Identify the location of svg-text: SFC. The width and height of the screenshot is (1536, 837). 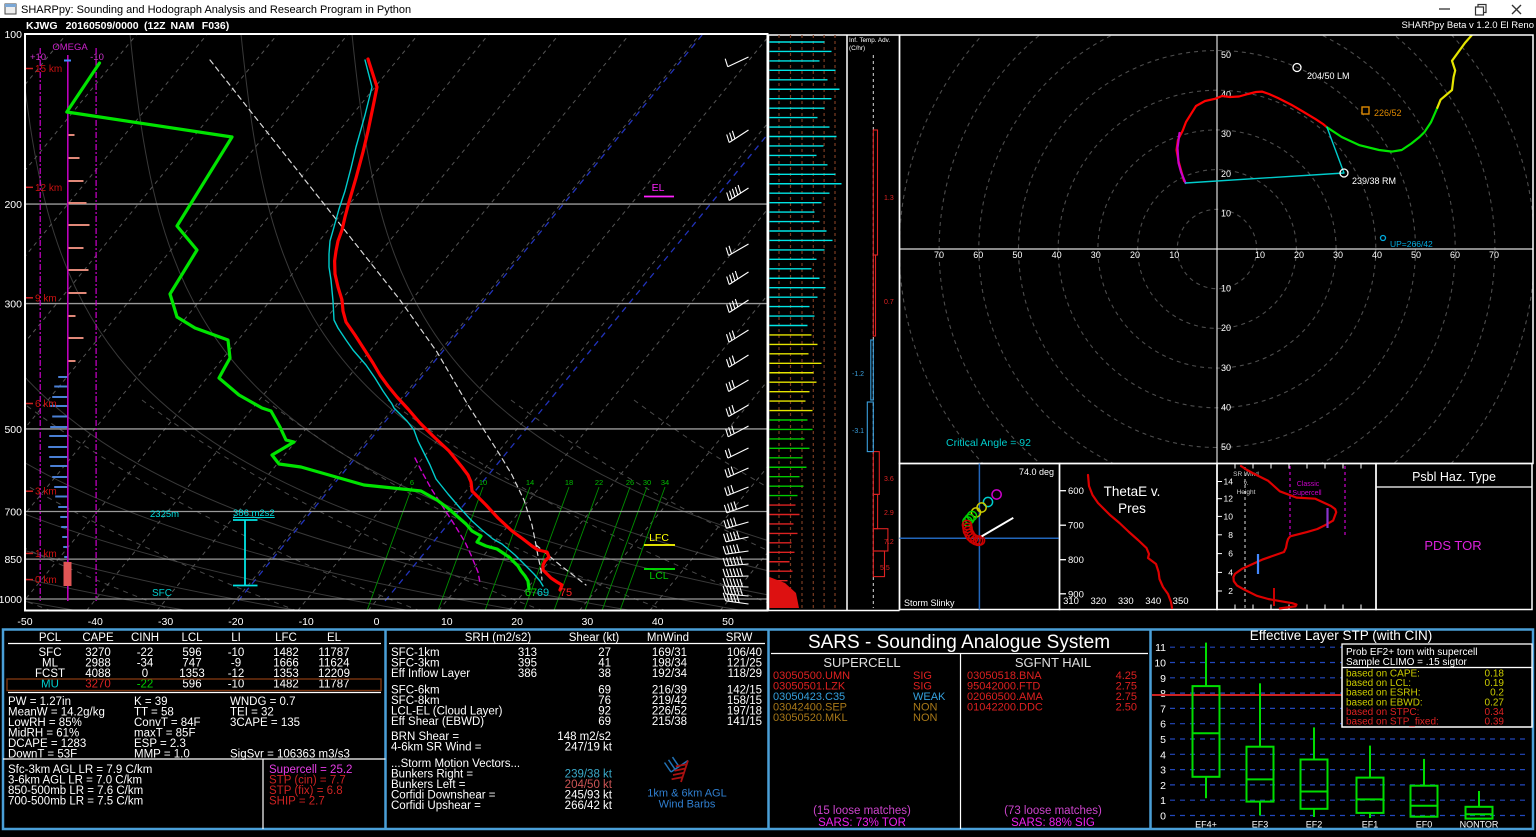
(162, 593).